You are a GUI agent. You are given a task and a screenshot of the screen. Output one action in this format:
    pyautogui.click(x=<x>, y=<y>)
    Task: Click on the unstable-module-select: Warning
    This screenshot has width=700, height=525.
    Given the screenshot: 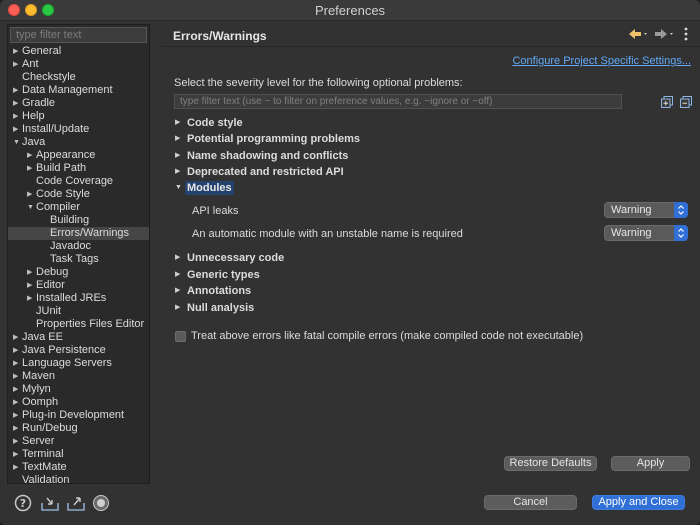 What is the action you would take?
    pyautogui.click(x=646, y=233)
    